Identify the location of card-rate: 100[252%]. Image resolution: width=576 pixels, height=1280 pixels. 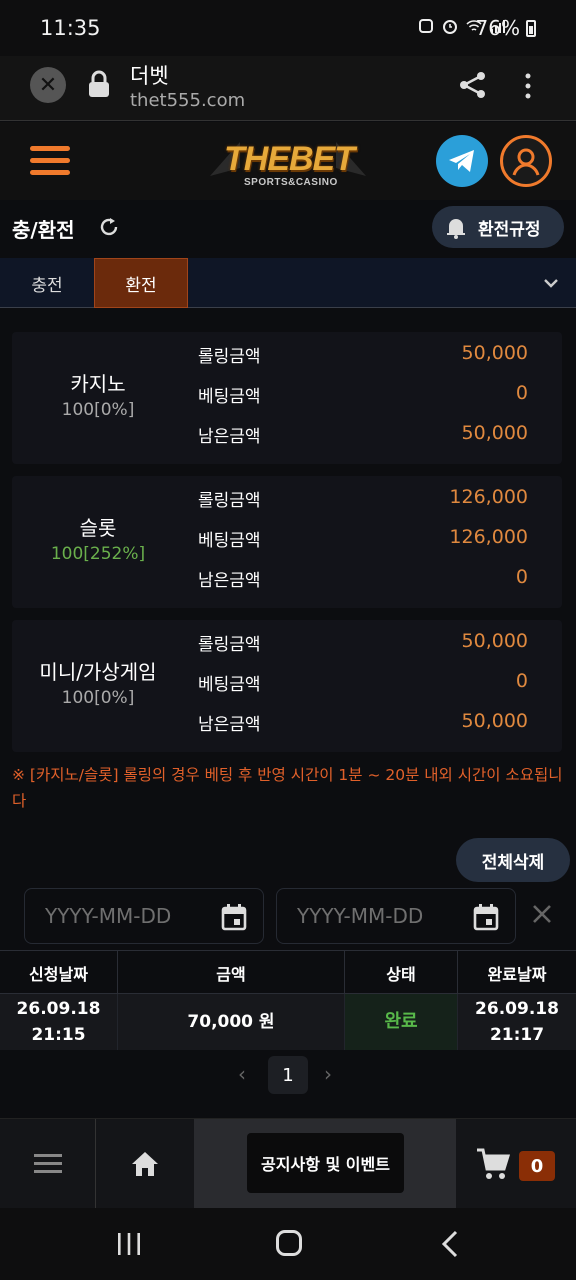
(98, 554).